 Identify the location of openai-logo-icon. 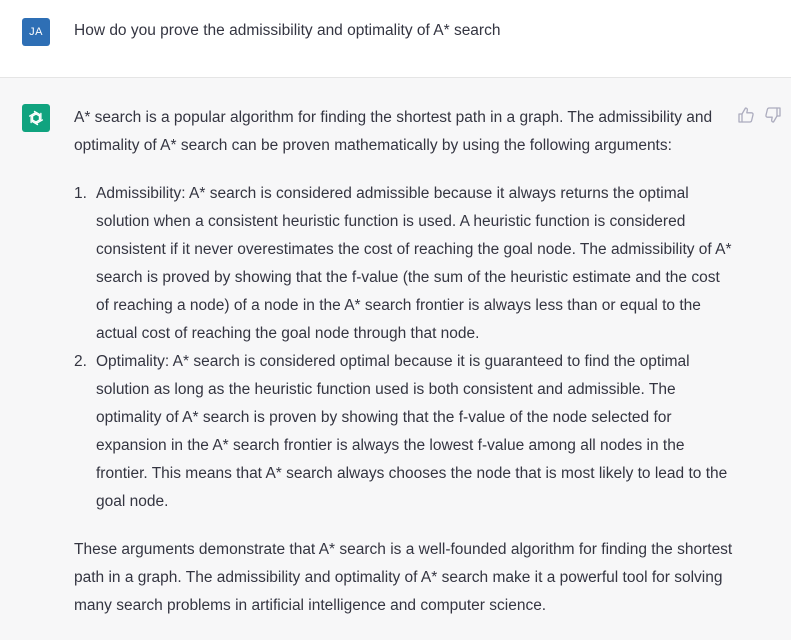
(36, 118).